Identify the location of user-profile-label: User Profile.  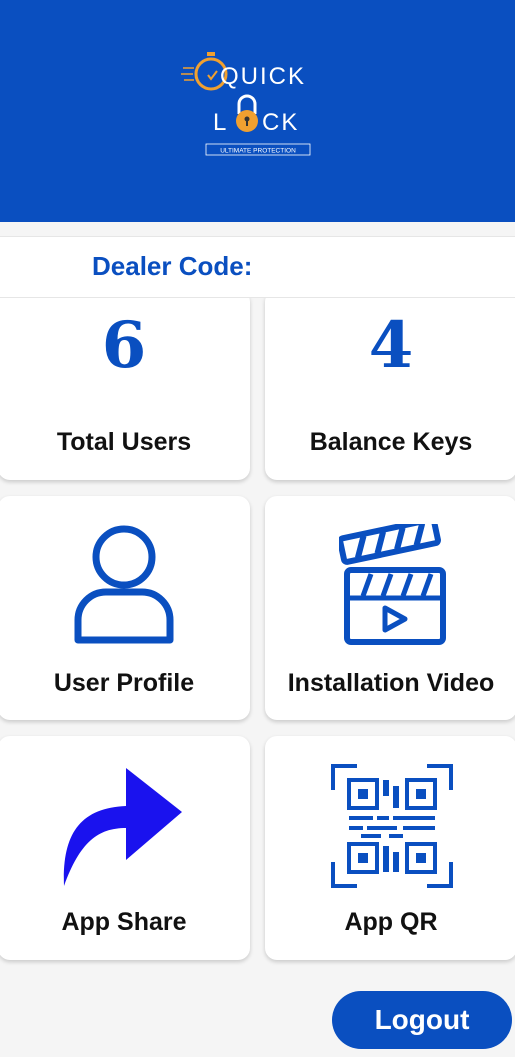
(124, 683).